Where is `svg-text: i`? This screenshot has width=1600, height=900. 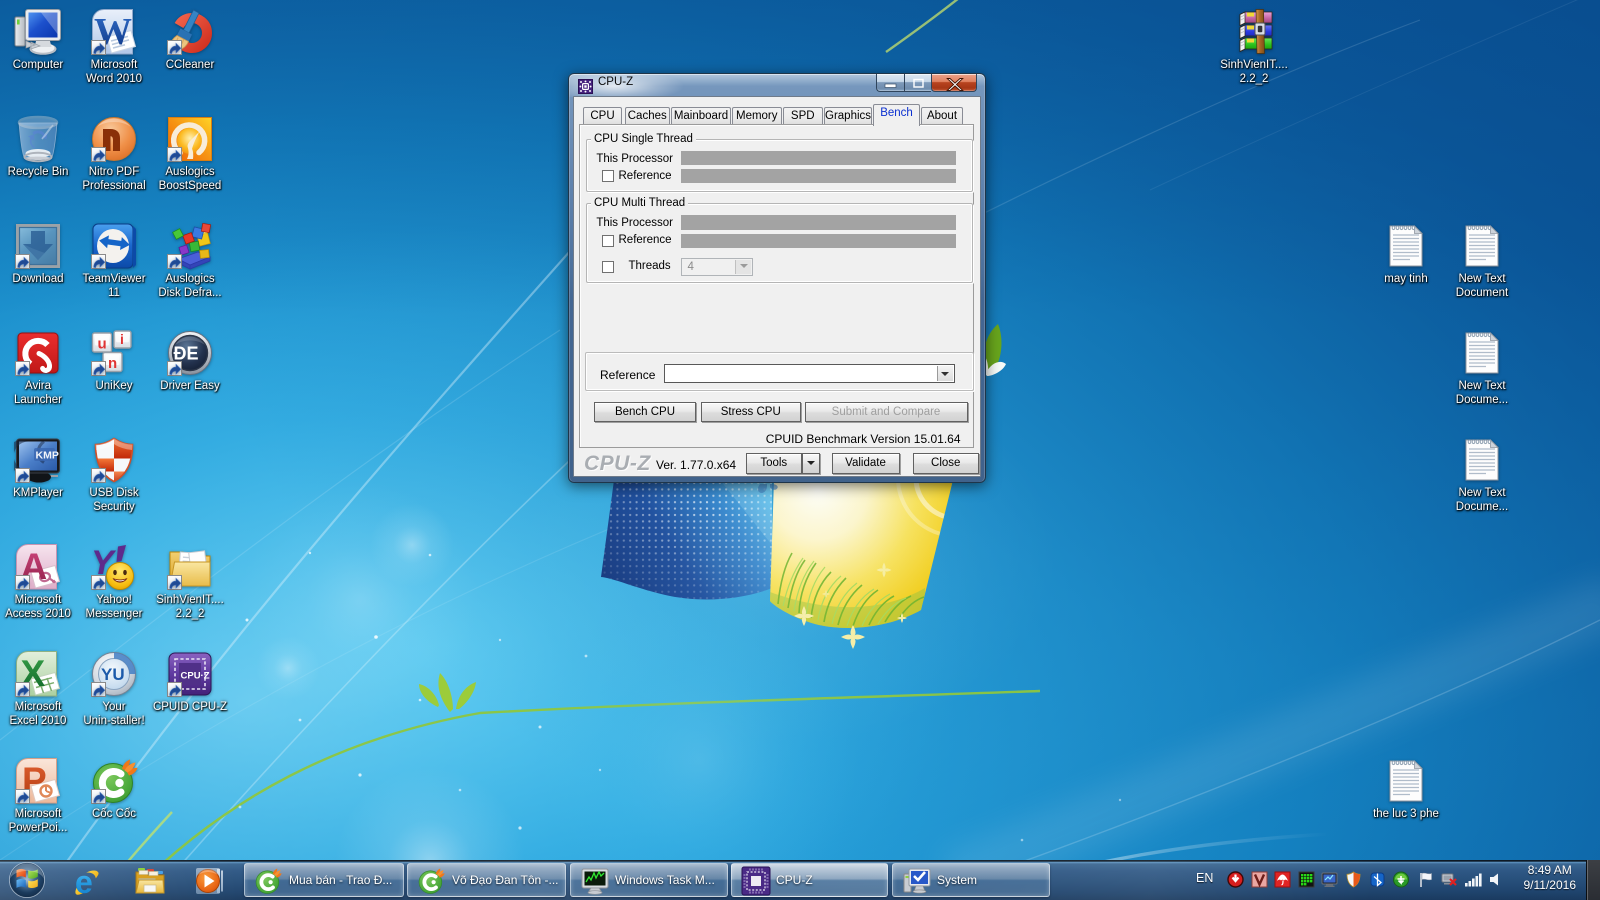 svg-text: i is located at coordinates (122, 339).